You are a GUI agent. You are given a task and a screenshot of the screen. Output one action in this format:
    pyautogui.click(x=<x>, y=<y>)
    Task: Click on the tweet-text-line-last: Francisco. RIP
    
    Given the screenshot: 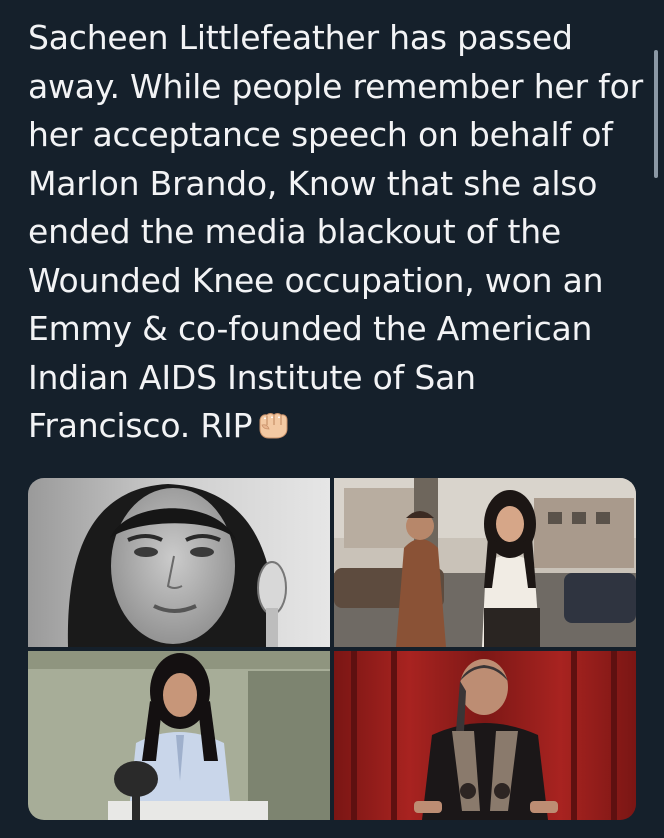 What is the action you would take?
    pyautogui.click(x=334, y=426)
    